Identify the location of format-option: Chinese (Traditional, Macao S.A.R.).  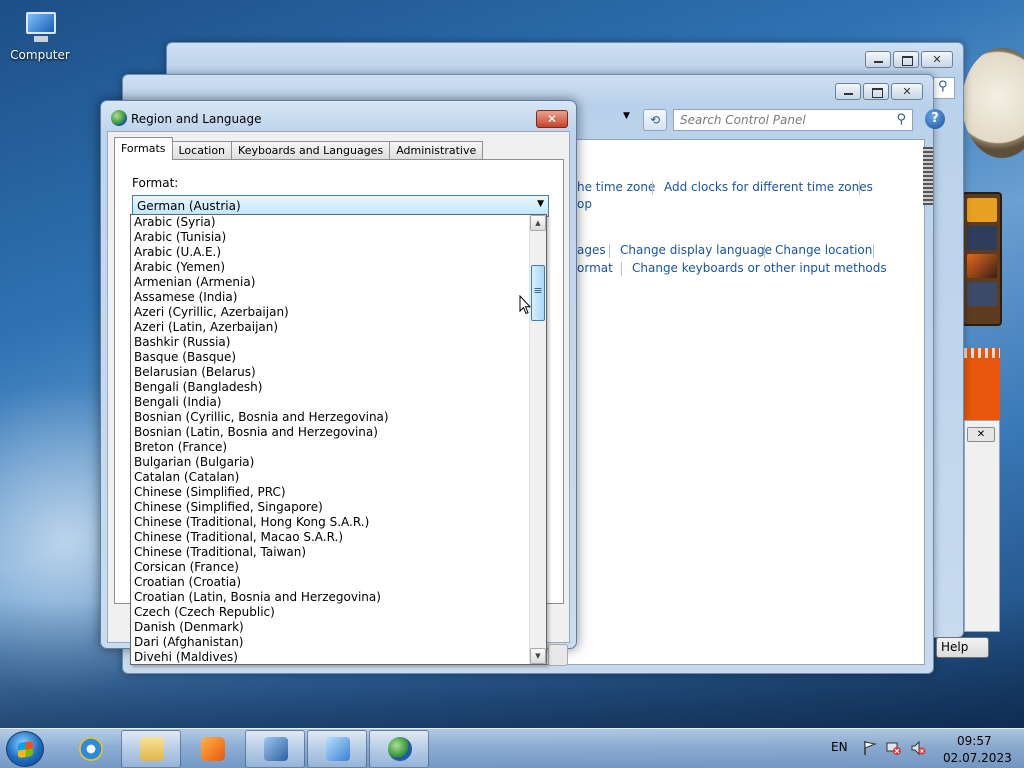
(330, 537).